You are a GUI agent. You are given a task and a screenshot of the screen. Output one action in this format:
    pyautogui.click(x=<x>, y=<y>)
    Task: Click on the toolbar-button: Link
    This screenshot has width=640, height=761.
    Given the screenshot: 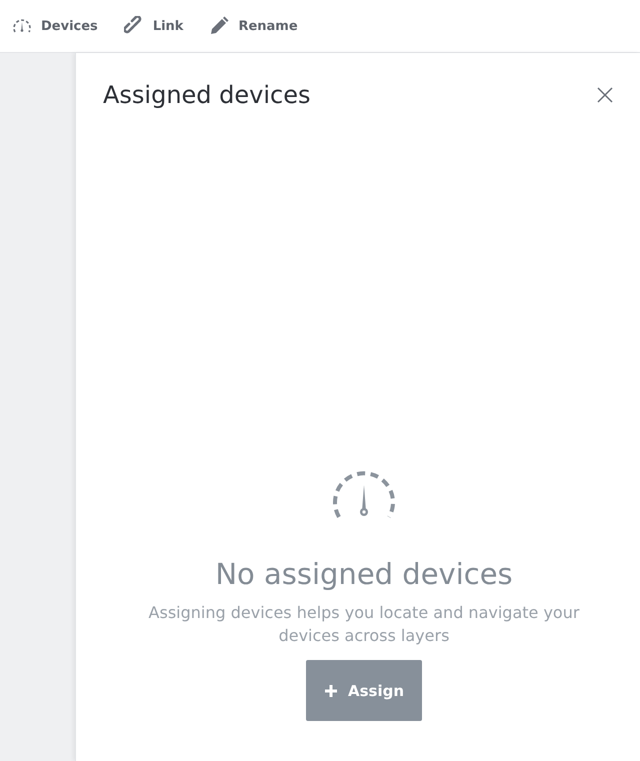 What is the action you would take?
    pyautogui.click(x=154, y=26)
    